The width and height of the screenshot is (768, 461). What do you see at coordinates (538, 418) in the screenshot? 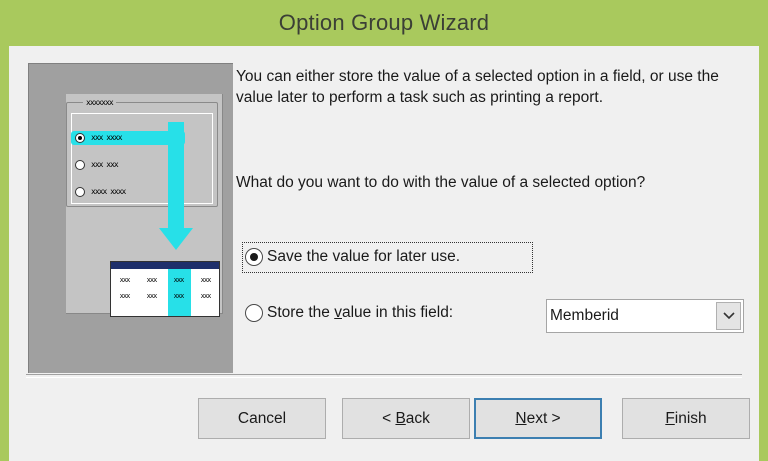
I see `next-button: Next >` at bounding box center [538, 418].